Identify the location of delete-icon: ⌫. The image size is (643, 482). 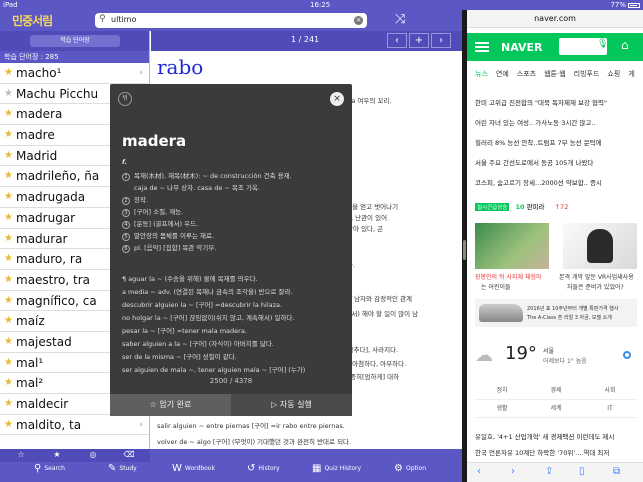
(129, 455).